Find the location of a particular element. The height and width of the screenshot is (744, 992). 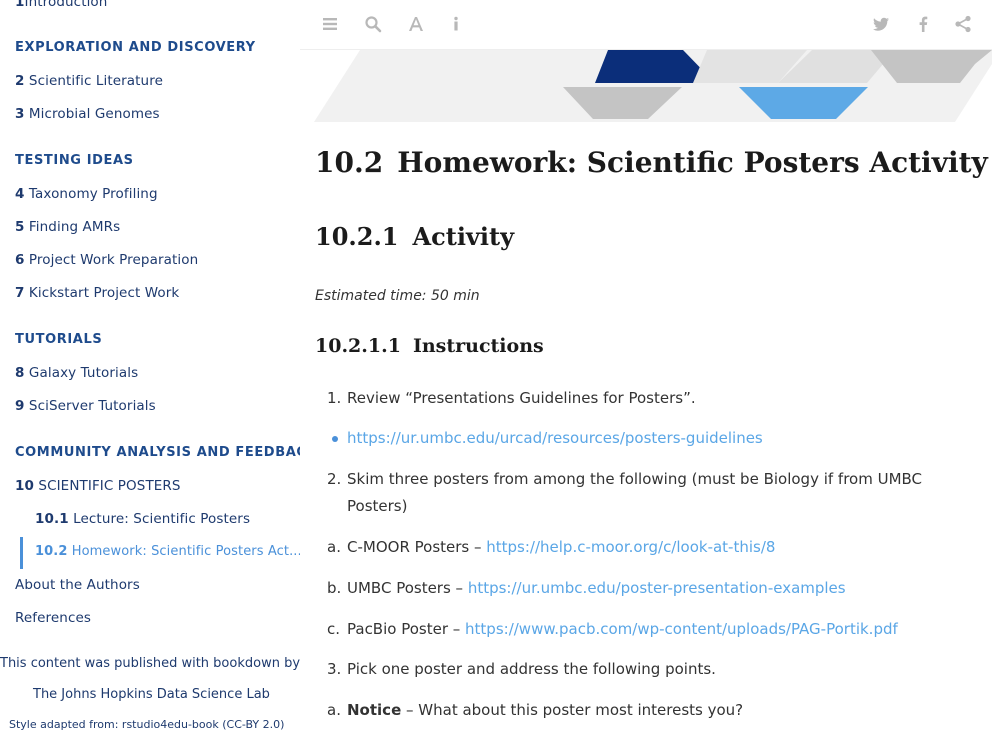

item-number: 4 is located at coordinates (20, 194).